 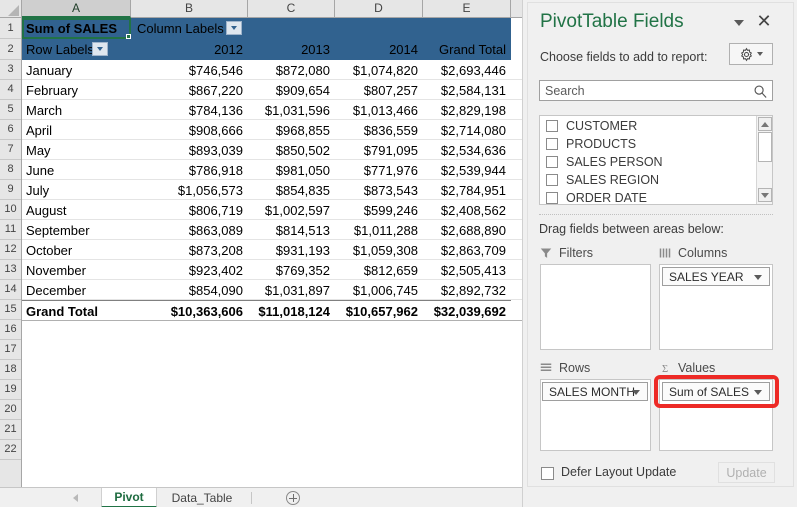 I want to click on table-cell-value: $2,714,080, so click(x=467, y=130).